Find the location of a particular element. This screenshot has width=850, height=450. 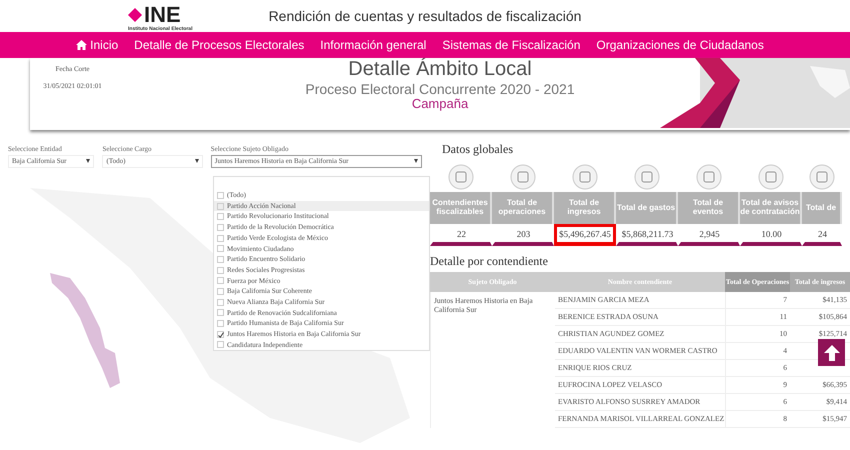

stat-value: 24 is located at coordinates (822, 235).